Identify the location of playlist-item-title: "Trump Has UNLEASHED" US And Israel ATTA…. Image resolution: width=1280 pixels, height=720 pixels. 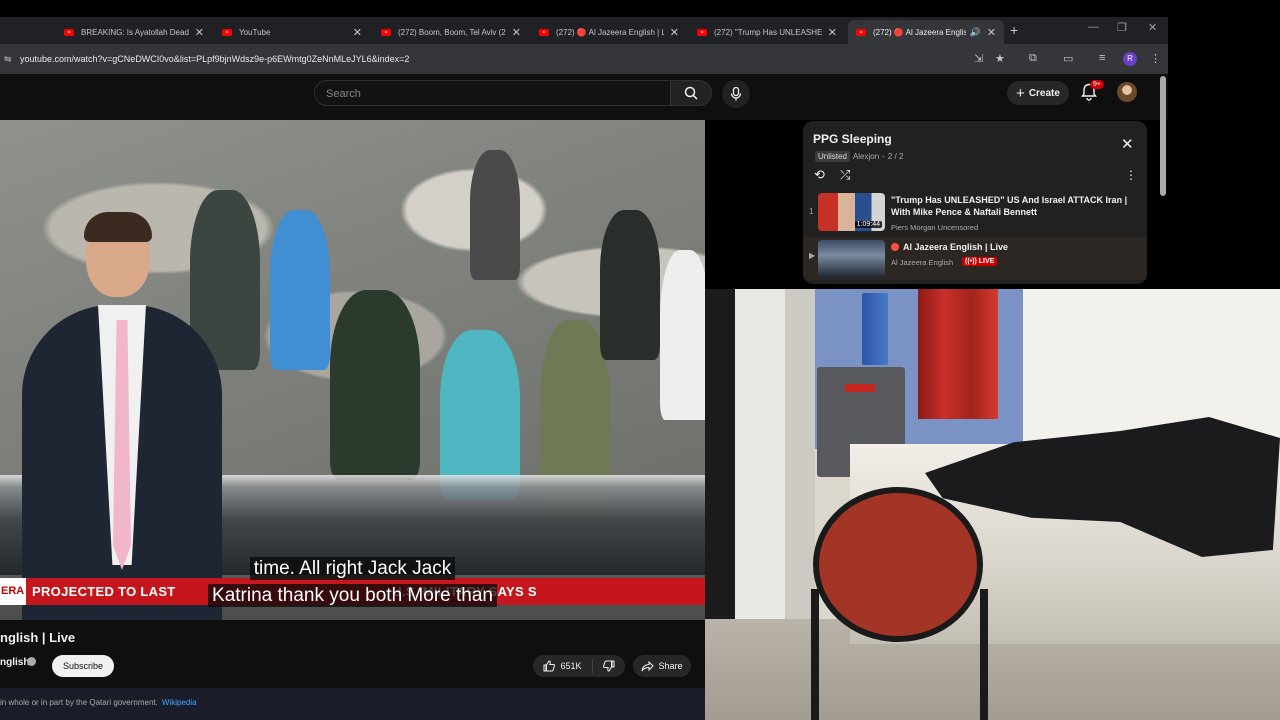
(1011, 206).